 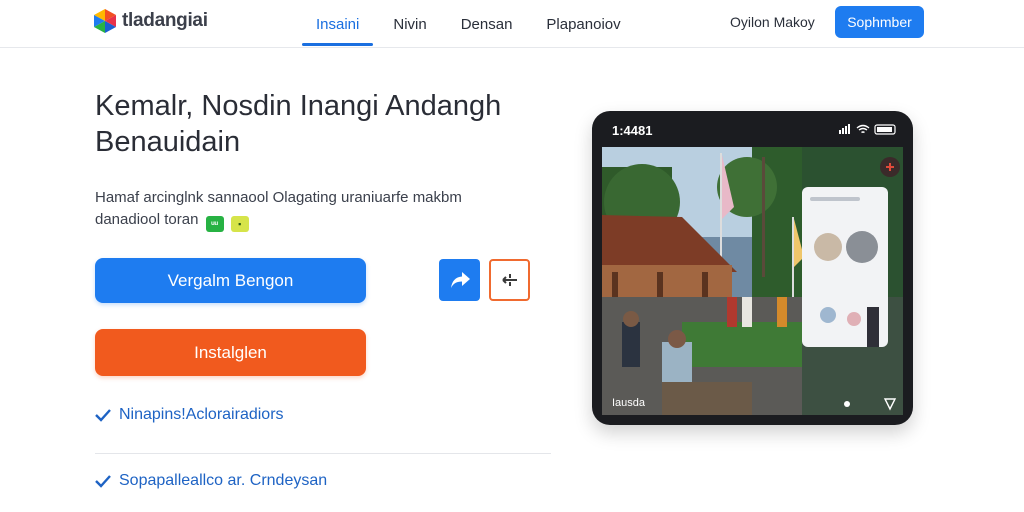 I want to click on header-cta-button: Sophmber, so click(x=879, y=22).